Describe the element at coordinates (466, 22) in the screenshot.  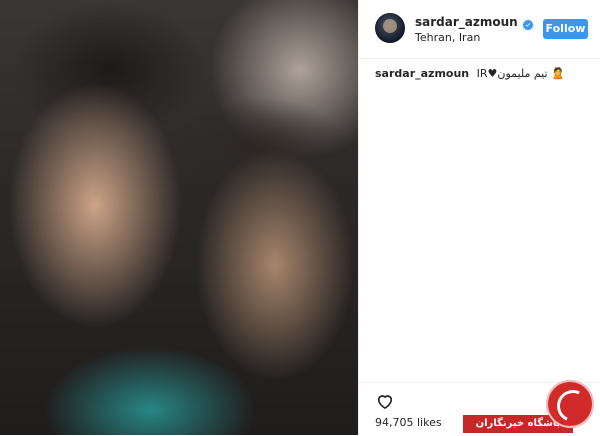
I see `username-link: sardar_azmoun` at that location.